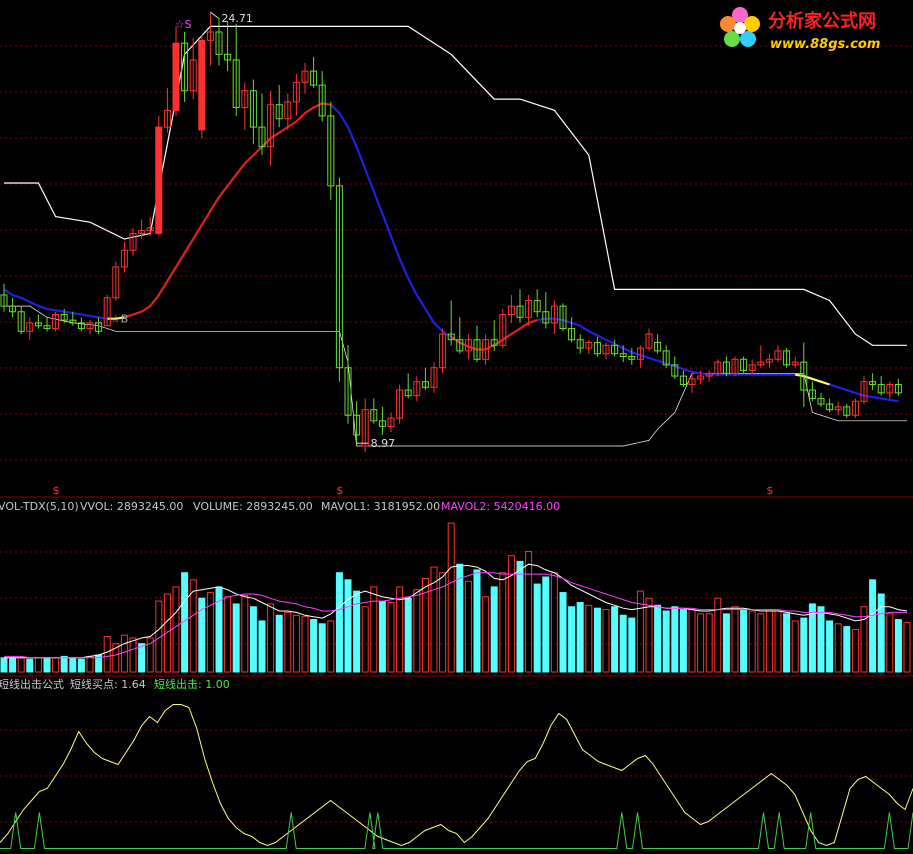 The width and height of the screenshot is (913, 854). Describe the element at coordinates (39, 506) in the screenshot. I see `vol-indicator-name: VOL-TDX(5,10)` at that location.